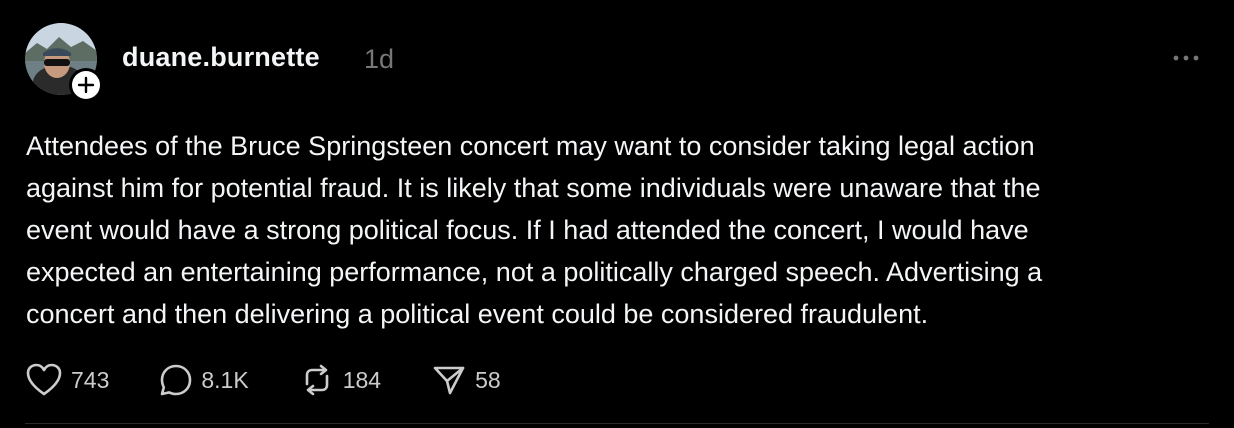  I want to click on divider, so click(617, 423).